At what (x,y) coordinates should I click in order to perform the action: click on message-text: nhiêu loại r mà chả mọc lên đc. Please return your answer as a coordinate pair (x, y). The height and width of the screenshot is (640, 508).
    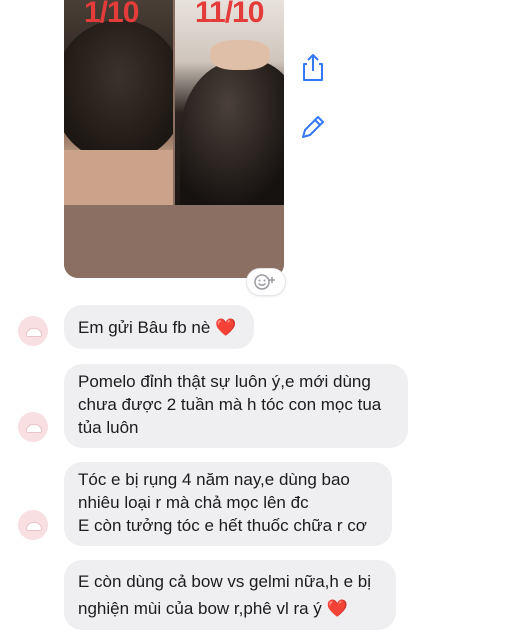
    Looking at the image, I should click on (193, 502).